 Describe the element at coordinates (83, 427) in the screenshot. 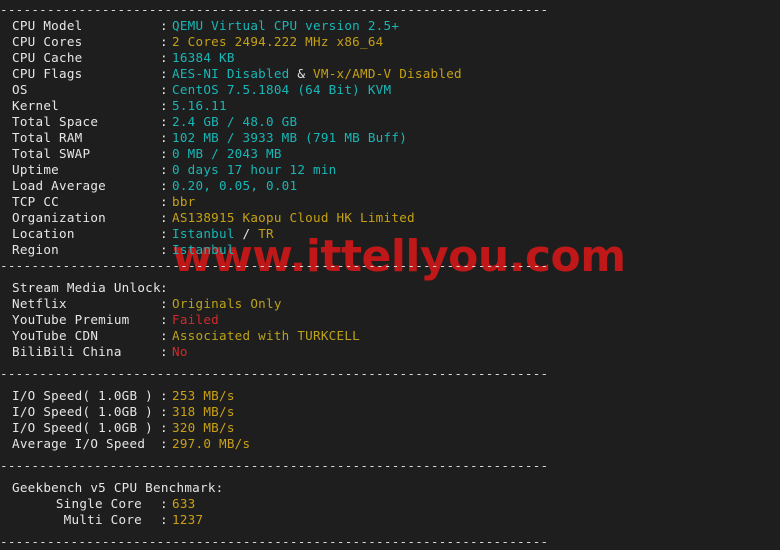

I see `label-io-speed-3: I/O Speed( 1.0GB )` at that location.